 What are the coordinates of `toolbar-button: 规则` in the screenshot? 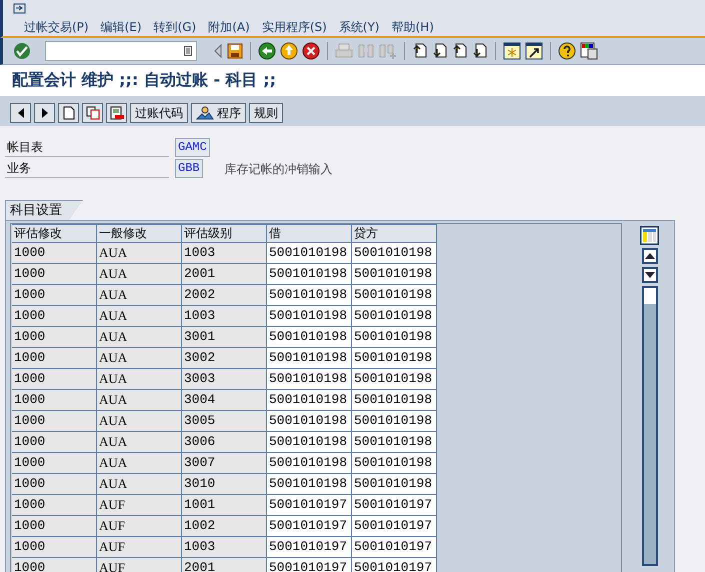 It's located at (266, 113).